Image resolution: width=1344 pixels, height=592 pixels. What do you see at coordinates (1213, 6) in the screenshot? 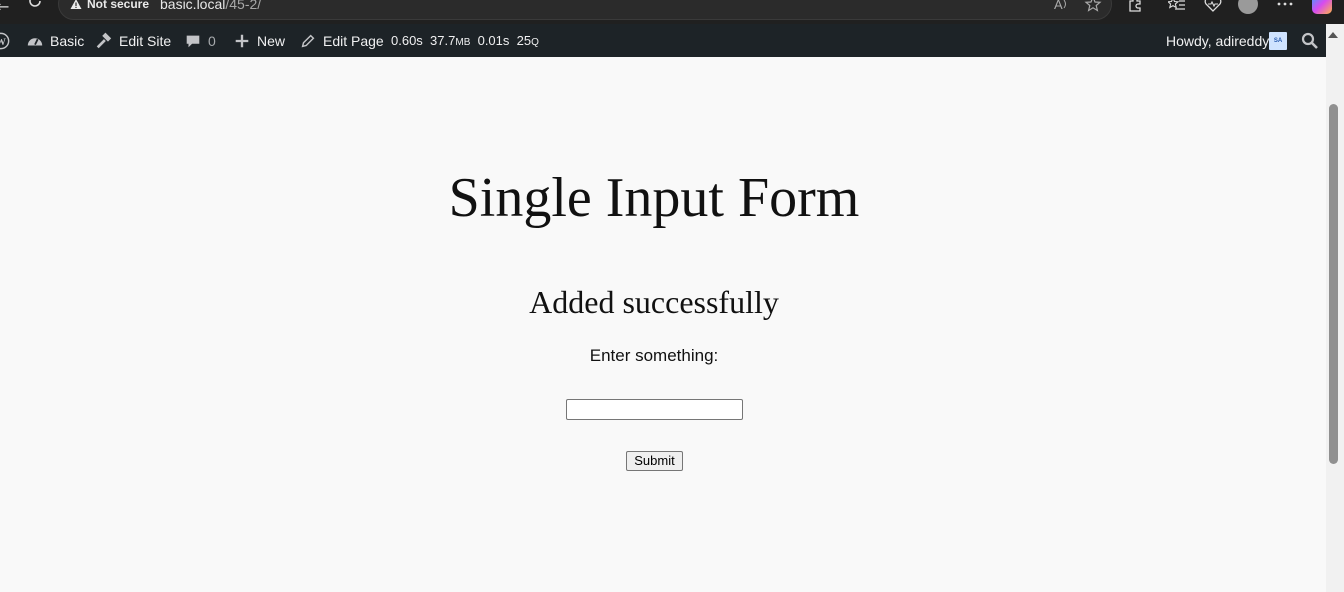
I see `browser-essentials-icon` at bounding box center [1213, 6].